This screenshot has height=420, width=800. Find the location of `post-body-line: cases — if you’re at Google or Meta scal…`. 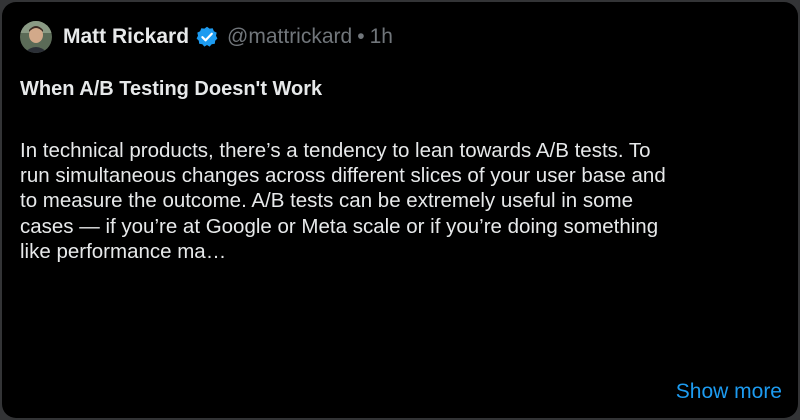

post-body-line: cases — if you’re at Google or Meta scal… is located at coordinates (339, 226).